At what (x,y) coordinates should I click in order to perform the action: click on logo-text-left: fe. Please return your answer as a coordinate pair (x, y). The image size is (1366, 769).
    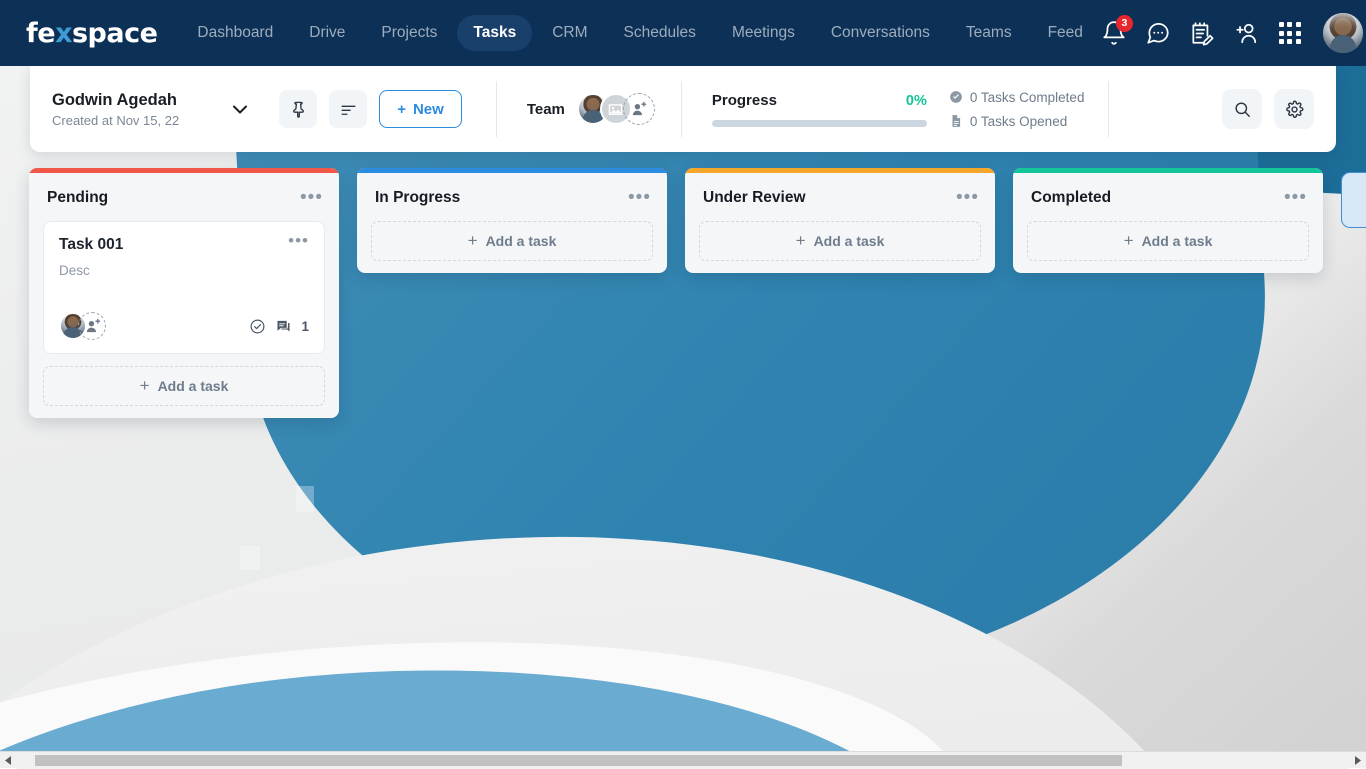
    Looking at the image, I should click on (40, 33).